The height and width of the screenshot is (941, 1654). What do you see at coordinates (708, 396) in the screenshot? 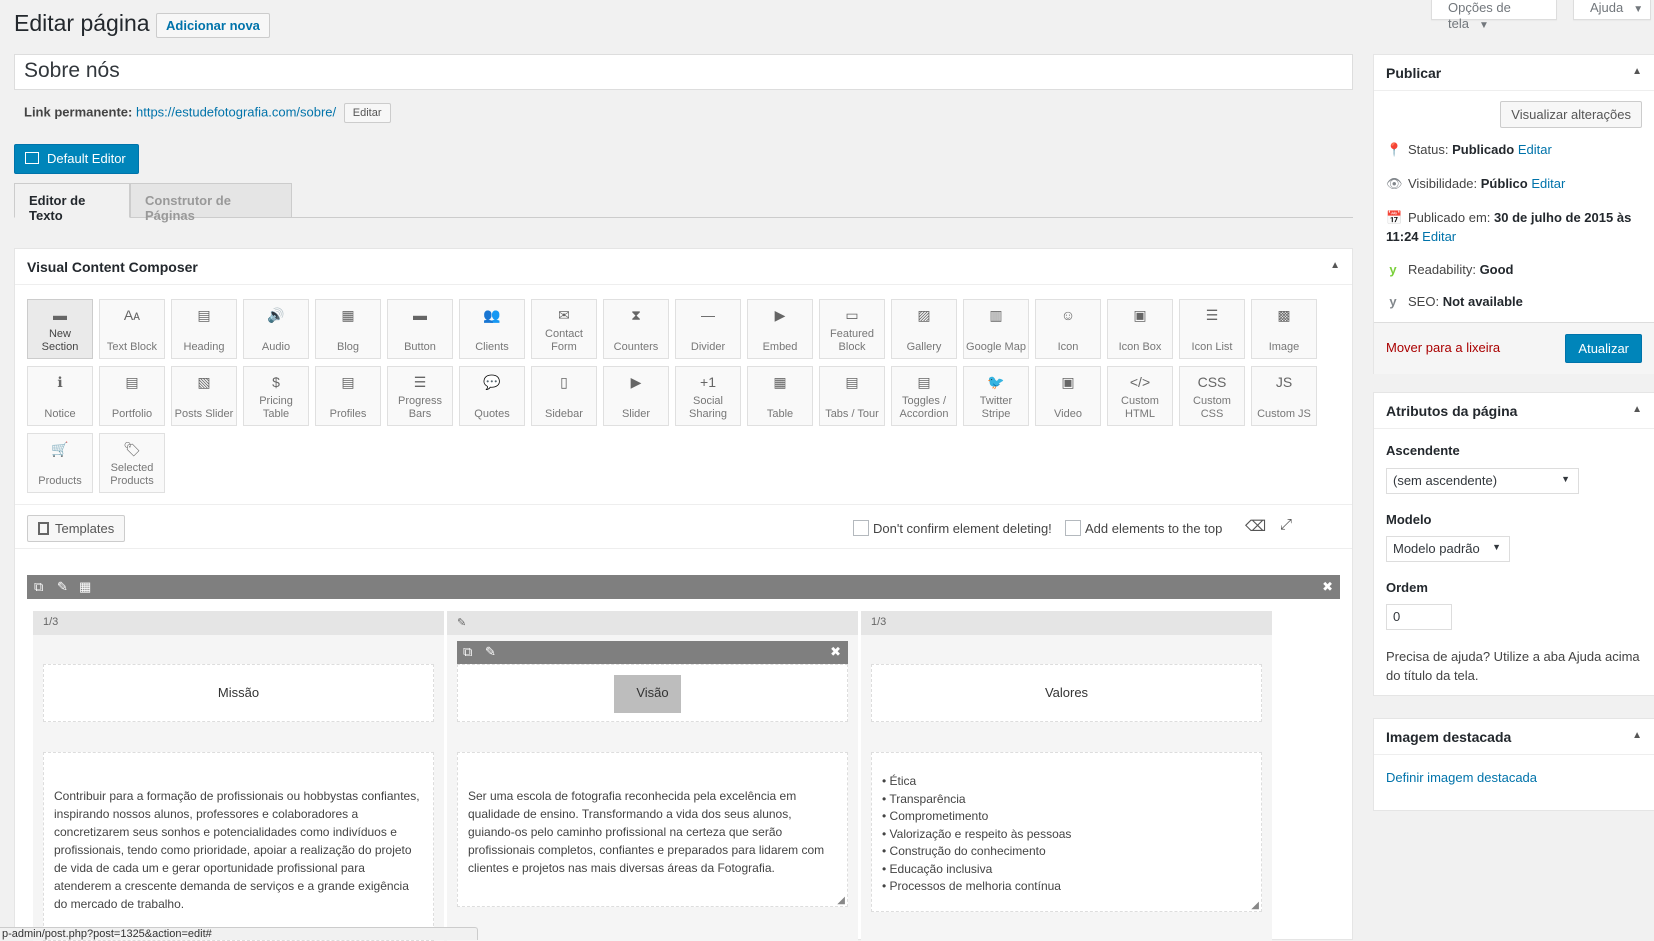
I see `element-social-sharing: +1 Social Sharing` at bounding box center [708, 396].